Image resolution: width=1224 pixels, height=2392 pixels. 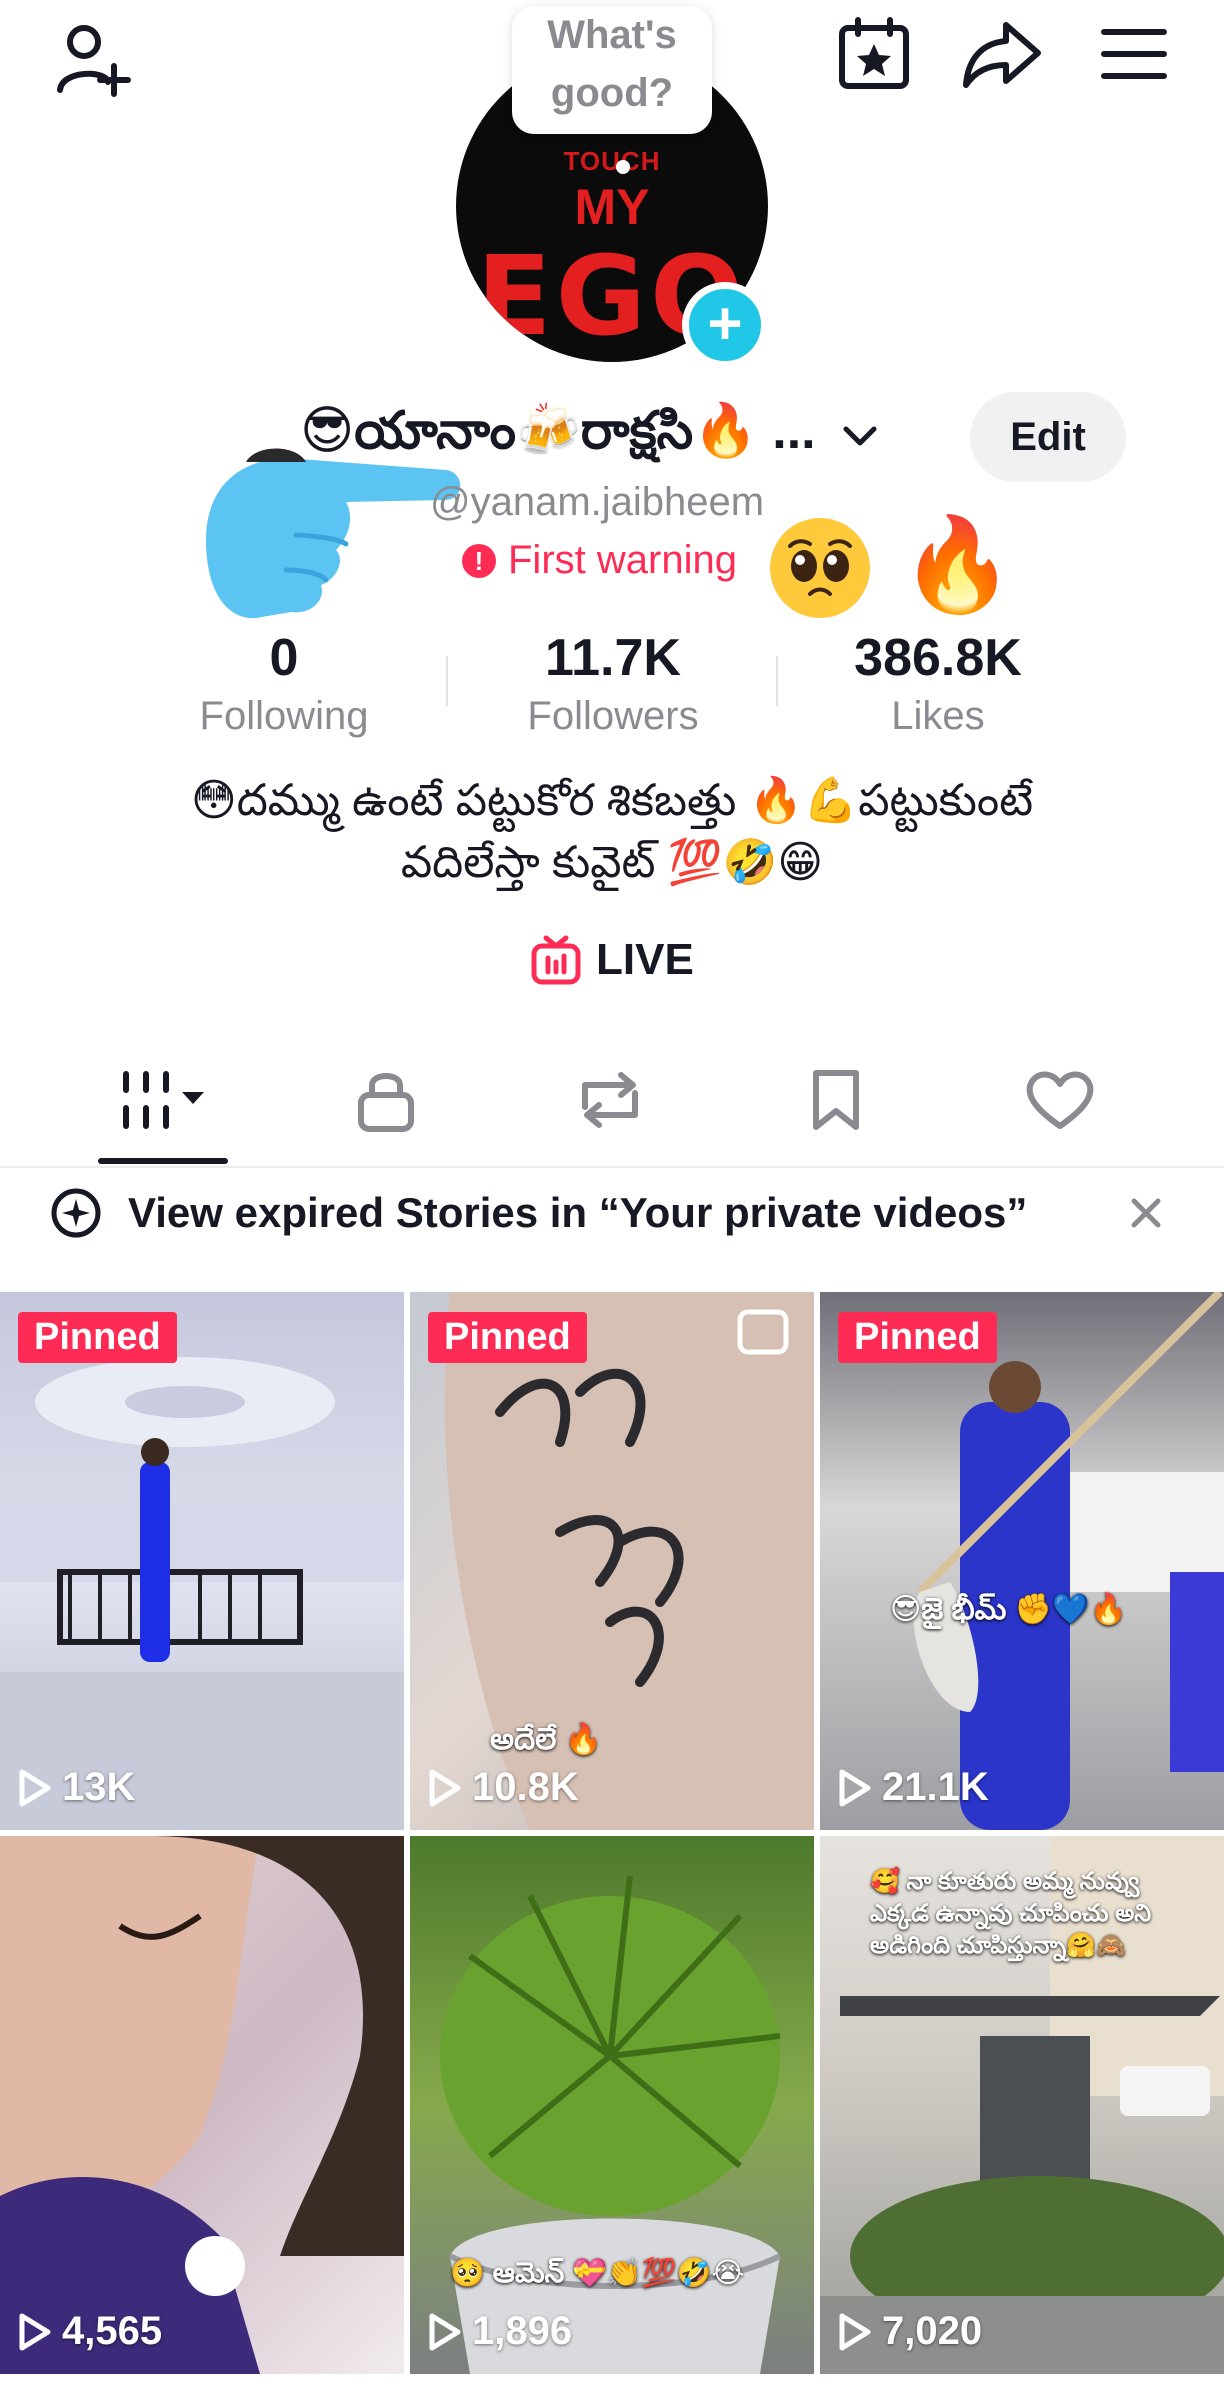 I want to click on heart-icon, so click(x=1060, y=1100).